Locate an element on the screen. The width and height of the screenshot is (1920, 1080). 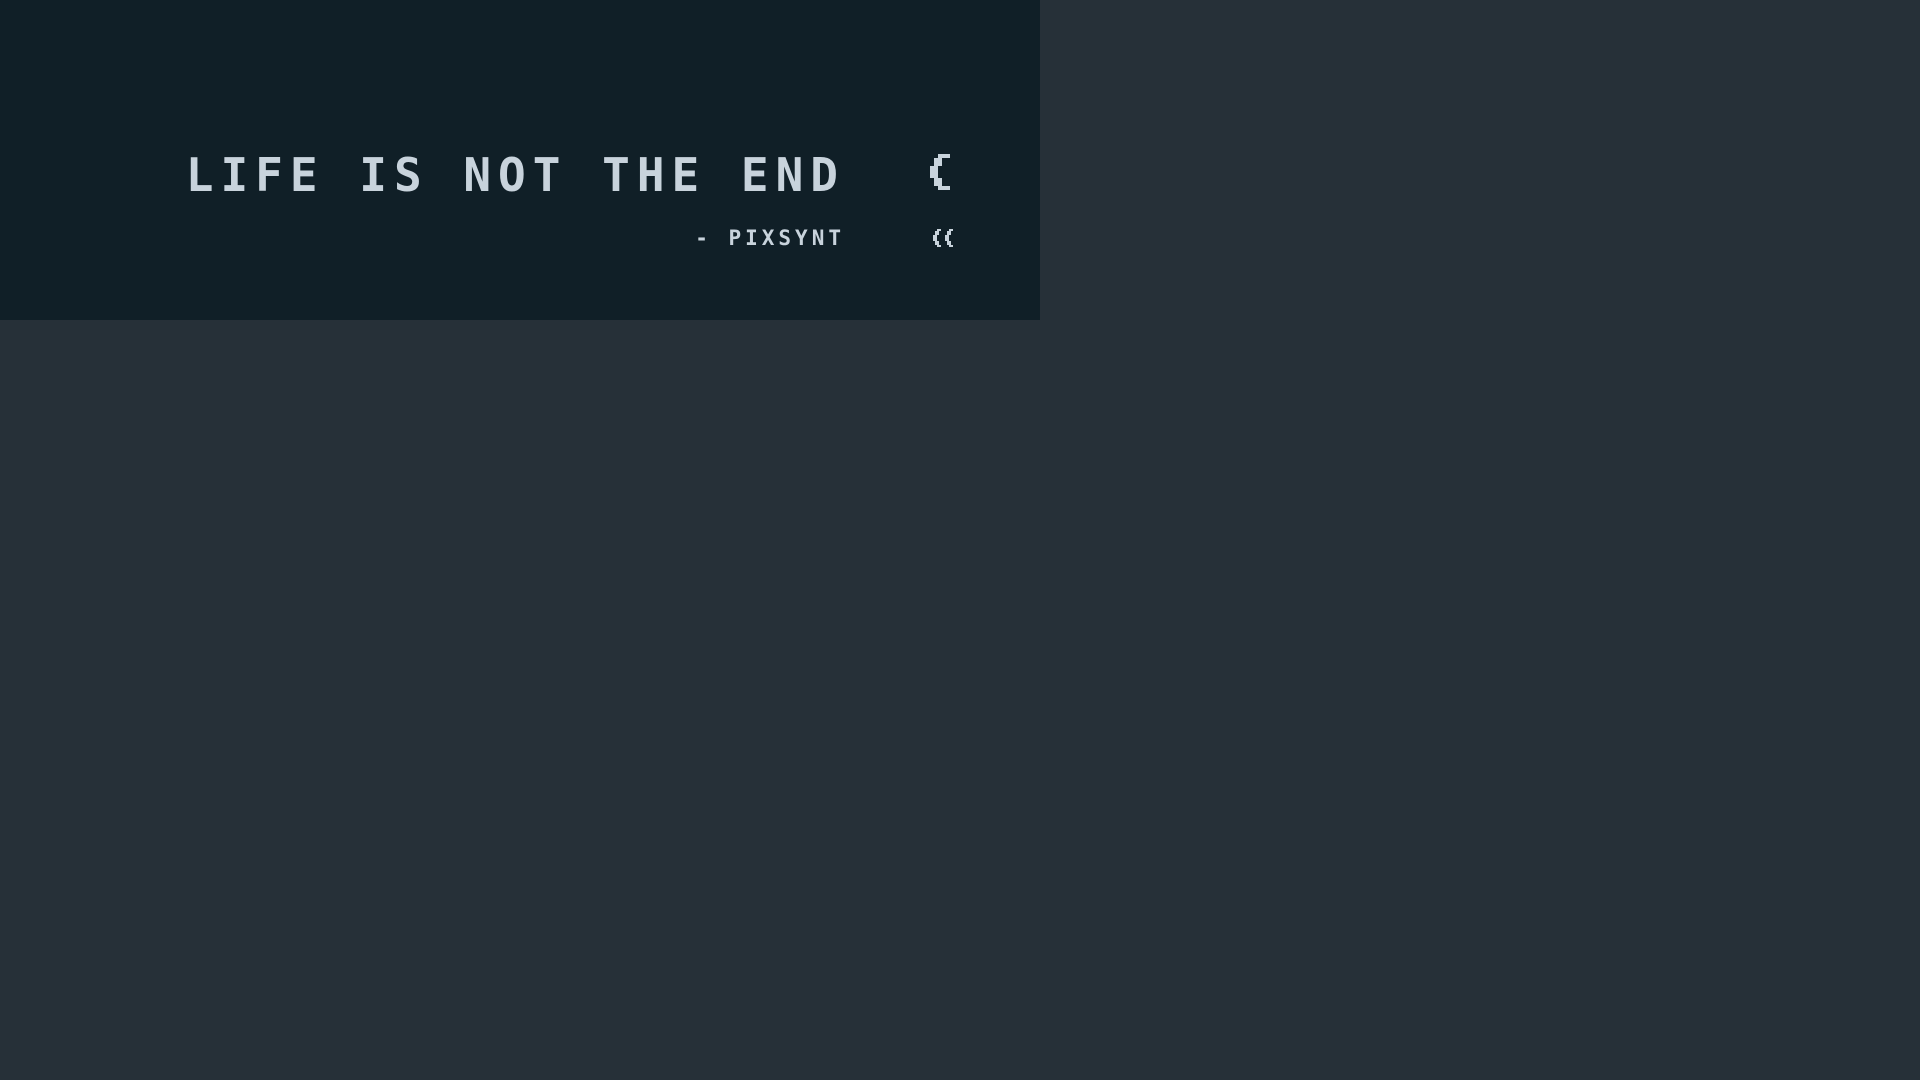
quote-author: - PIXSYNT is located at coordinates (770, 238).